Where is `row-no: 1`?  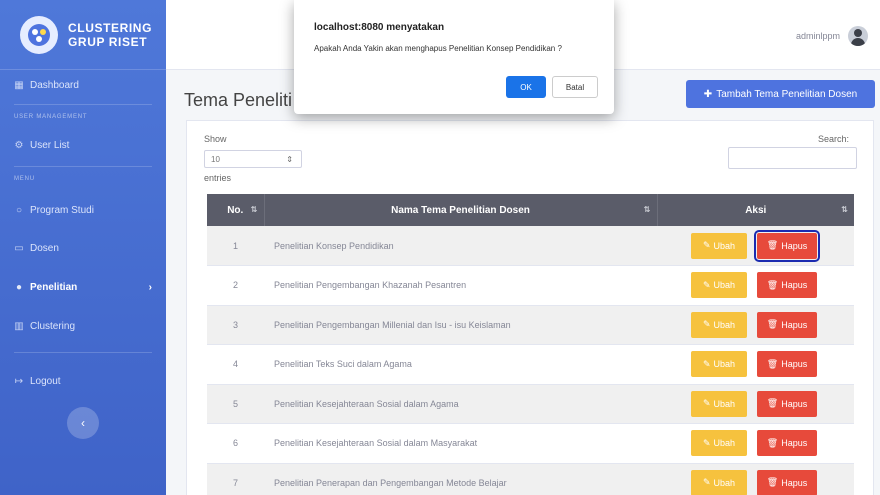 row-no: 1 is located at coordinates (235, 246).